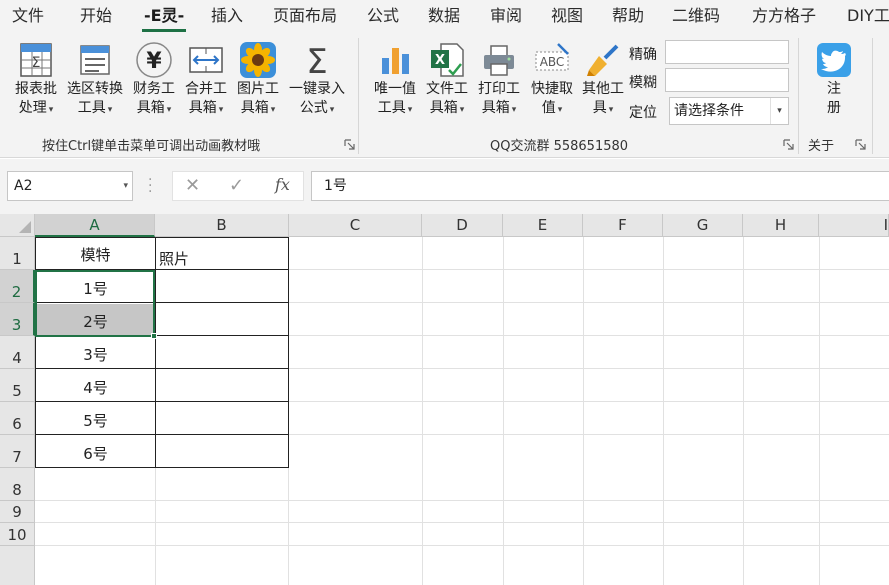 This screenshot has height=585, width=889. I want to click on tab-eling: -E灵-, so click(164, 17).